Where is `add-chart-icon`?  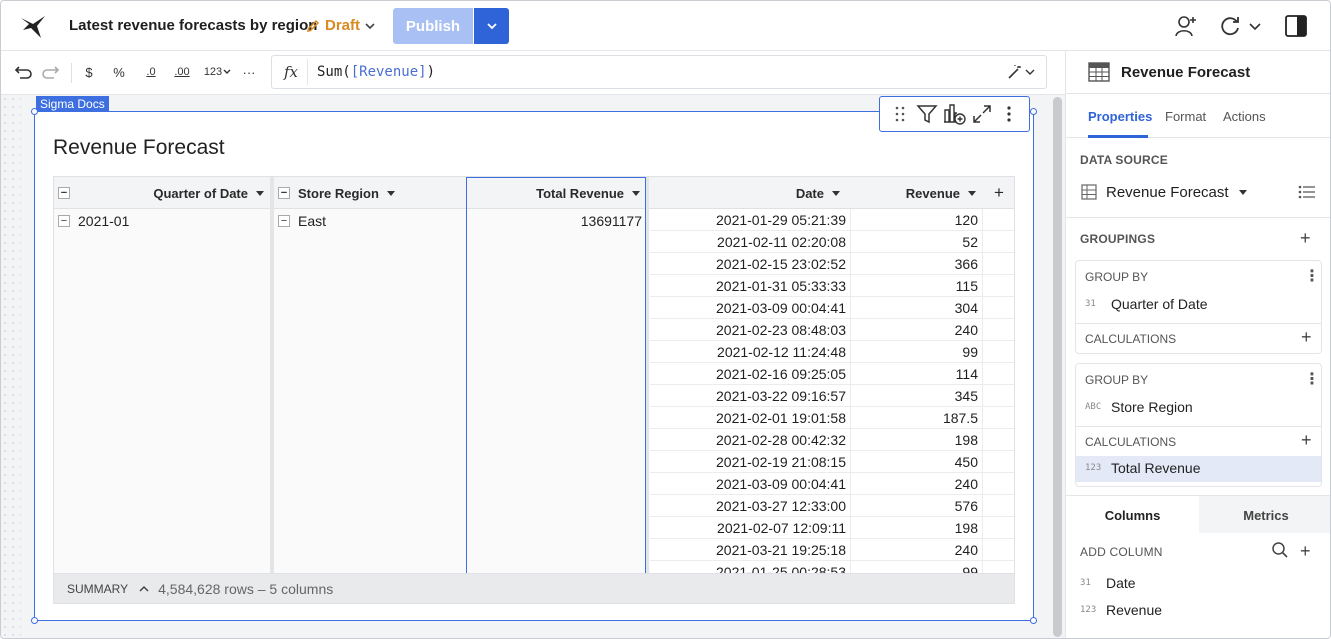 add-chart-icon is located at coordinates (954, 114).